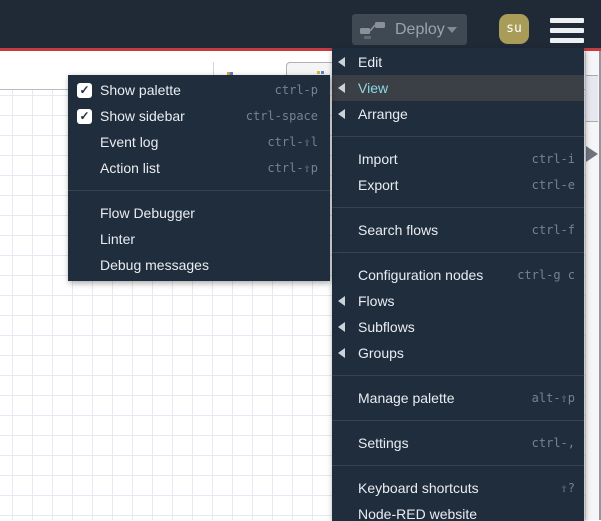 This screenshot has width=601, height=521. I want to click on hamburger-menu-icon, so click(567, 30).